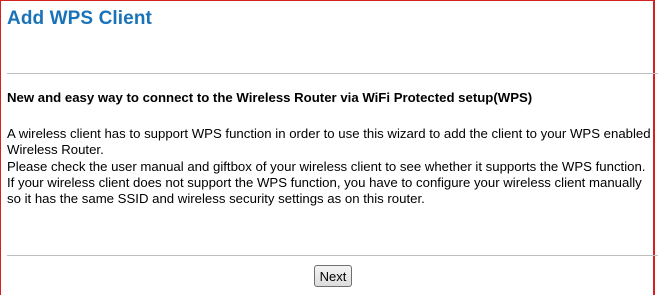  Describe the element at coordinates (333, 276) in the screenshot. I see `next-button: Next` at that location.